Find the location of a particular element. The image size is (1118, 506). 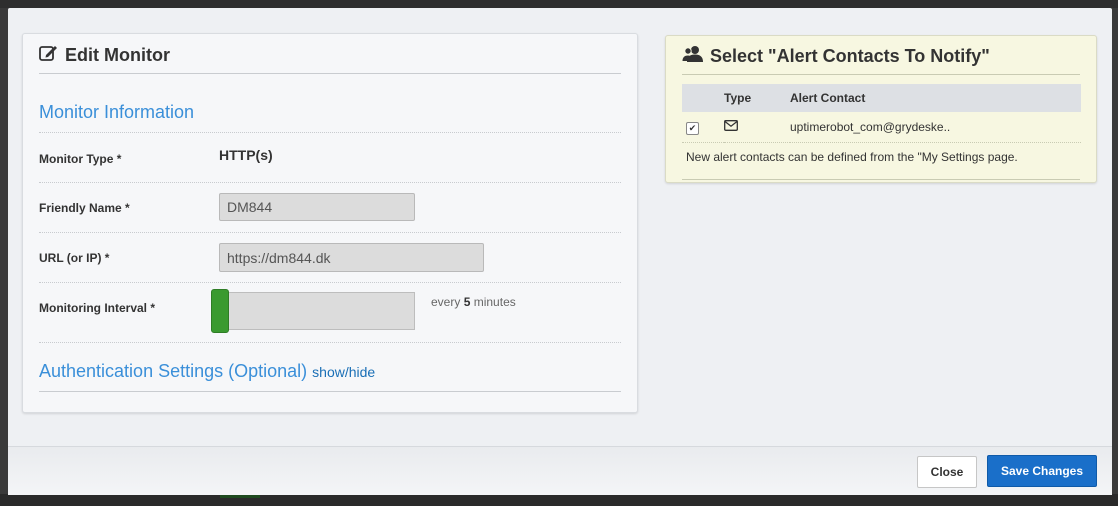

column-select is located at coordinates (703, 98).